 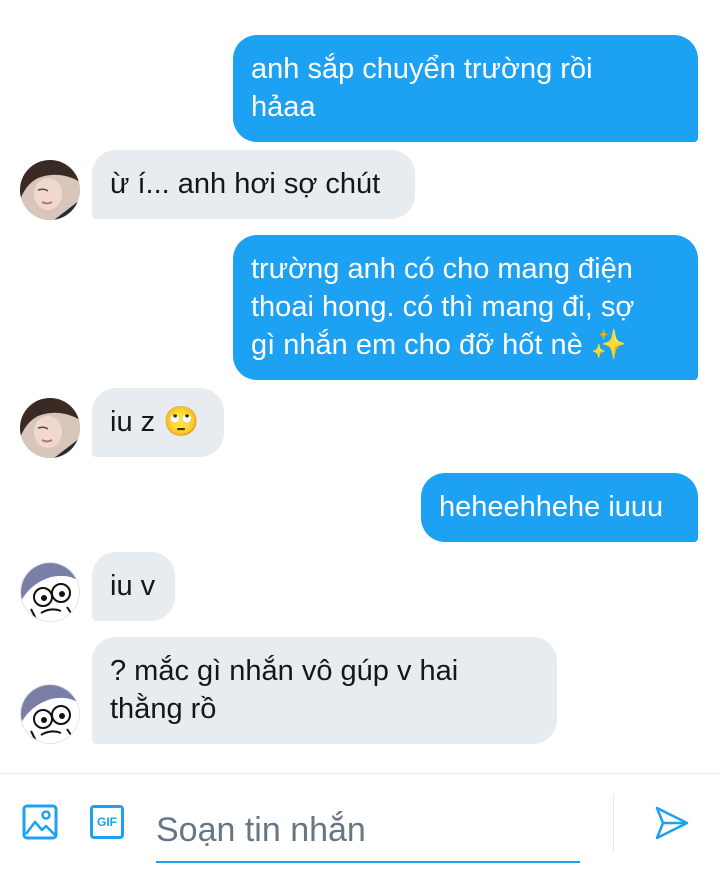 I want to click on message-bubble-incoming: iu z 🙄, so click(x=158, y=422).